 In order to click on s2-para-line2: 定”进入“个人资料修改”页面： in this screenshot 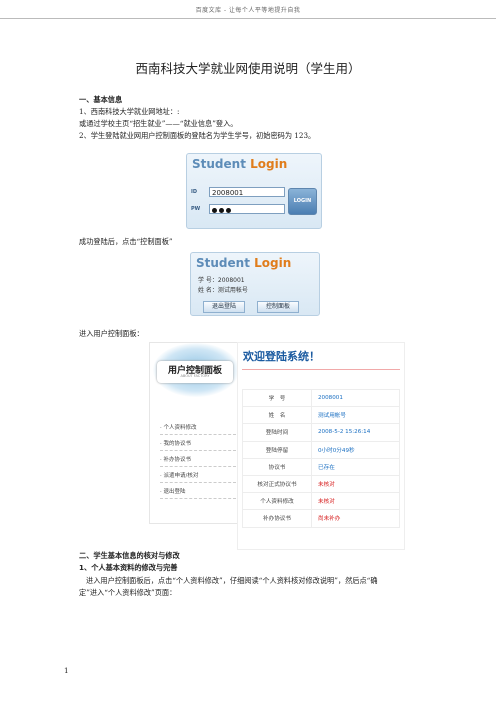, I will do `click(128, 592)`.